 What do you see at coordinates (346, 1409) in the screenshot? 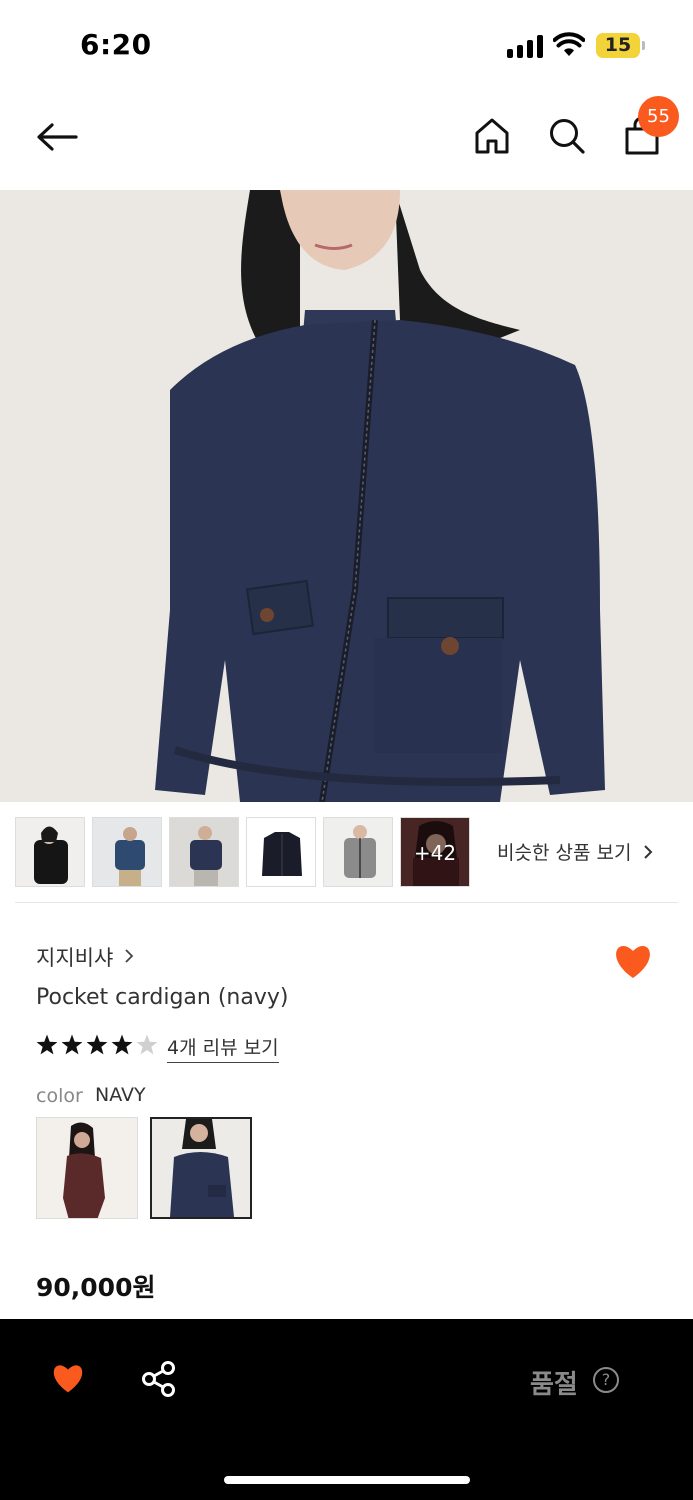
I see `bottom-action-bar` at bounding box center [346, 1409].